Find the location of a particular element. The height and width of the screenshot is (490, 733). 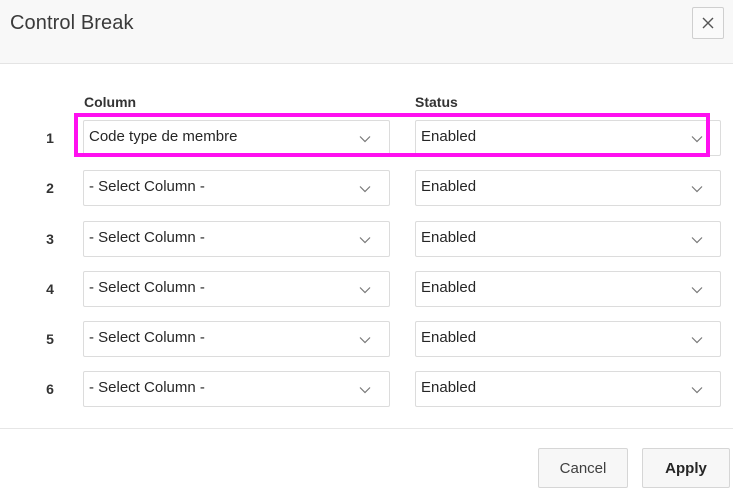

row-number: 3 is located at coordinates (50, 239).